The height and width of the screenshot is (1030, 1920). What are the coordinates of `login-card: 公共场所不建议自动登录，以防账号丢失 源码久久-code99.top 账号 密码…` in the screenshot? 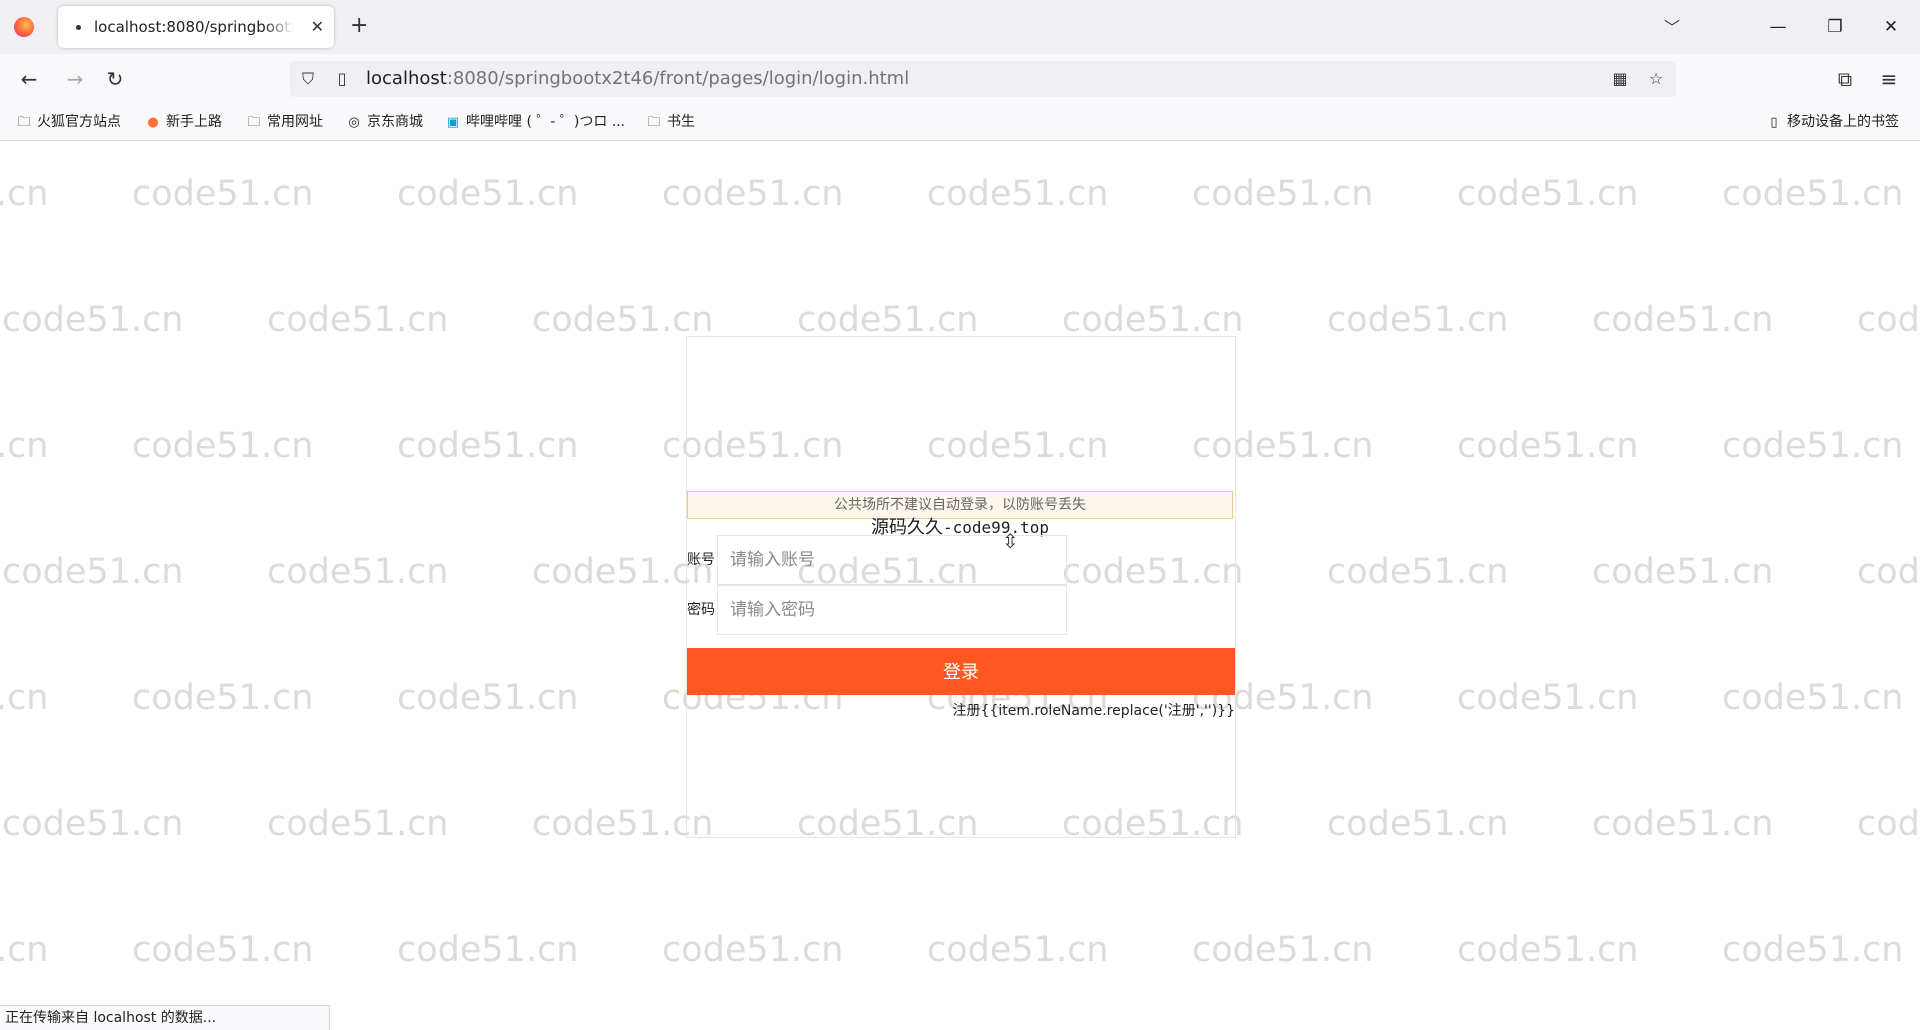 It's located at (961, 587).